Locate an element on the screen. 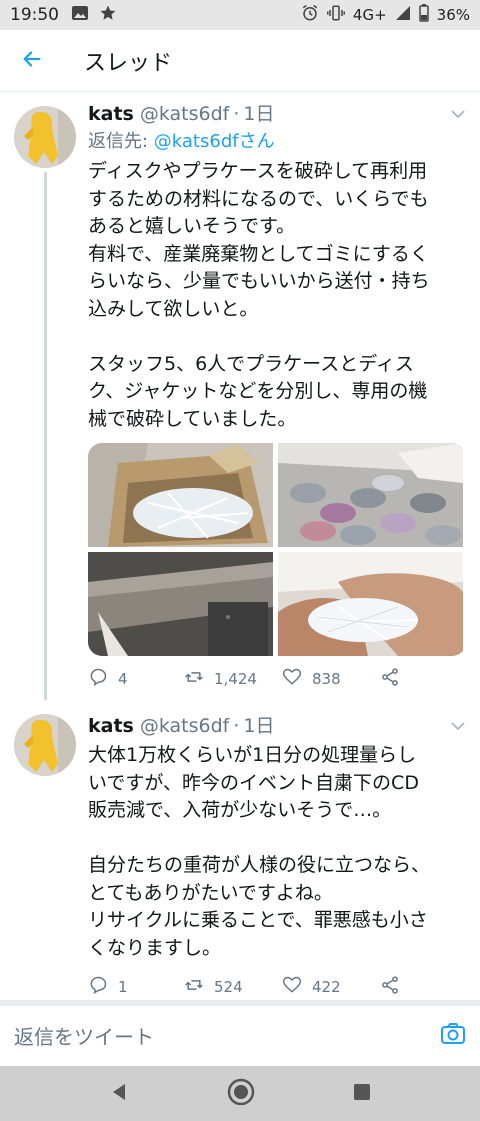  retweet-button: 1,424 is located at coordinates (233, 679).